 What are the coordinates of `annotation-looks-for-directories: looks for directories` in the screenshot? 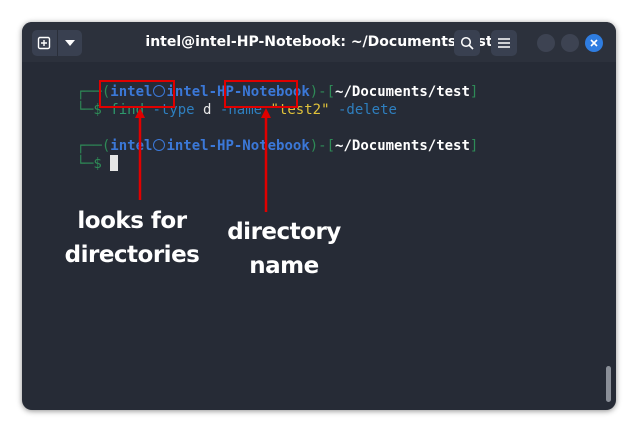 It's located at (132, 238).